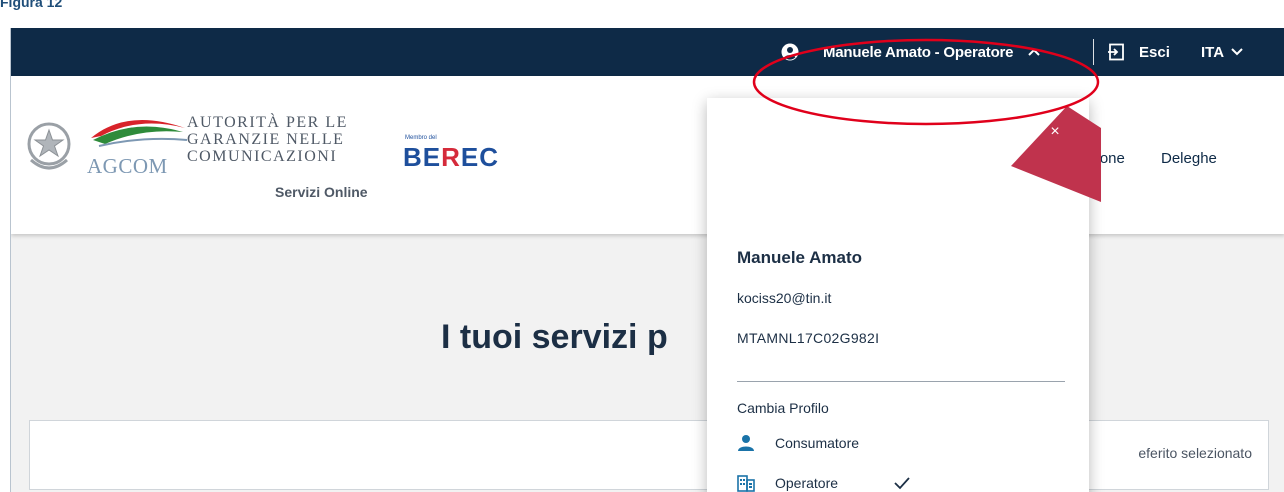 The width and height of the screenshot is (1284, 492). What do you see at coordinates (49, 147) in the screenshot?
I see `italian-emblem-icon` at bounding box center [49, 147].